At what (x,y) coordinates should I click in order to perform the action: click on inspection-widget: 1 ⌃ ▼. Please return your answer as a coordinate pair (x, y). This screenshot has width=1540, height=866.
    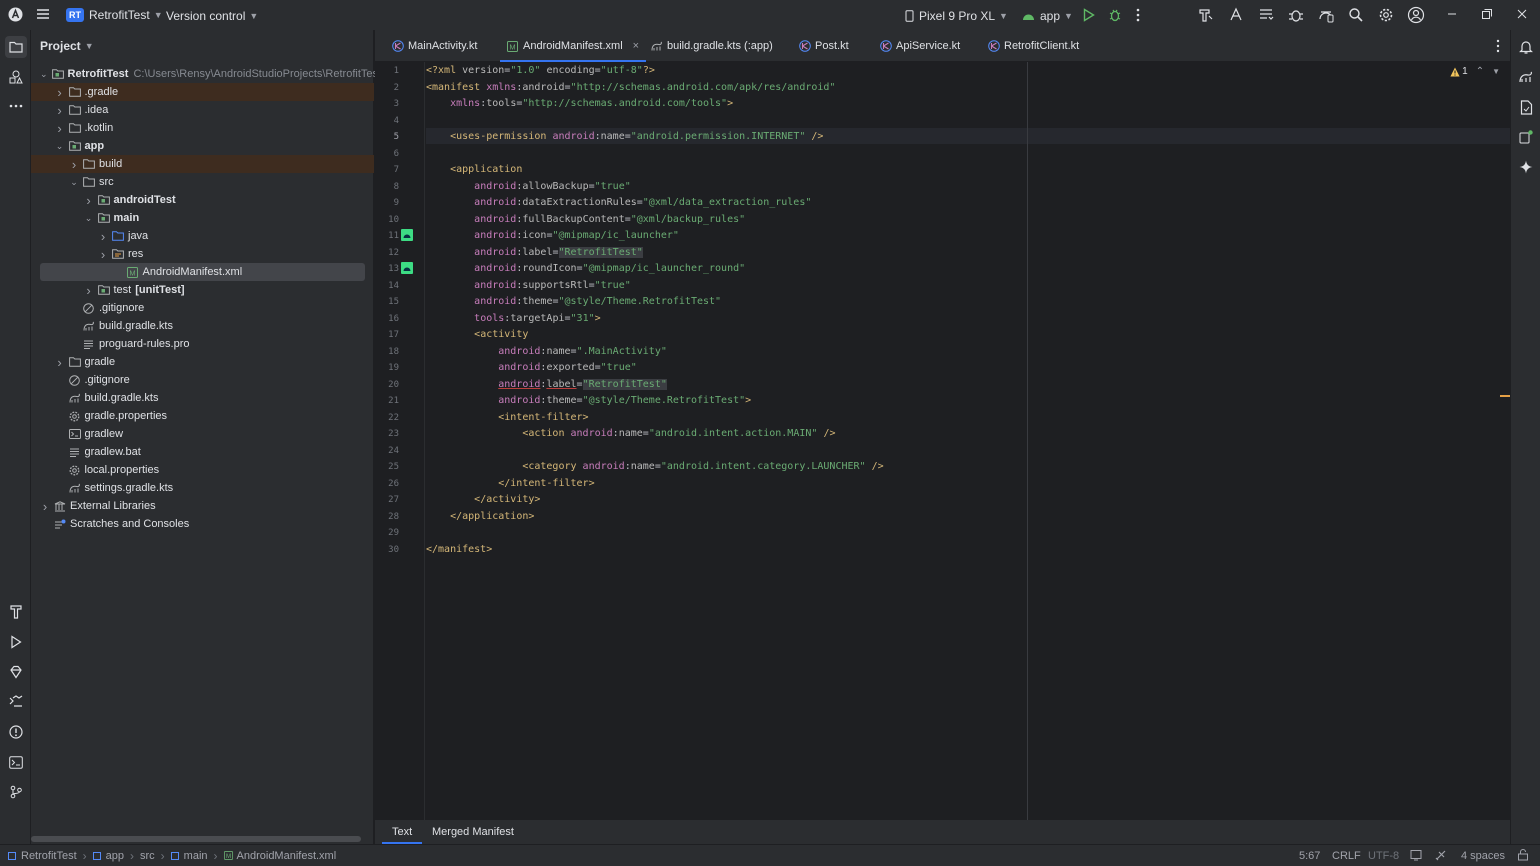
    Looking at the image, I should click on (1475, 71).